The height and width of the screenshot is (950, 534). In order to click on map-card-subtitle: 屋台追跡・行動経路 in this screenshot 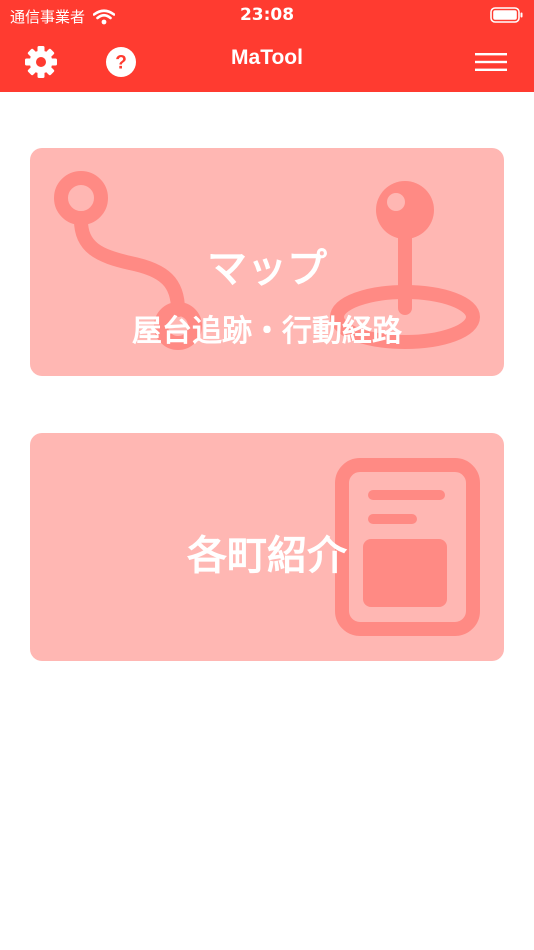, I will do `click(267, 331)`.